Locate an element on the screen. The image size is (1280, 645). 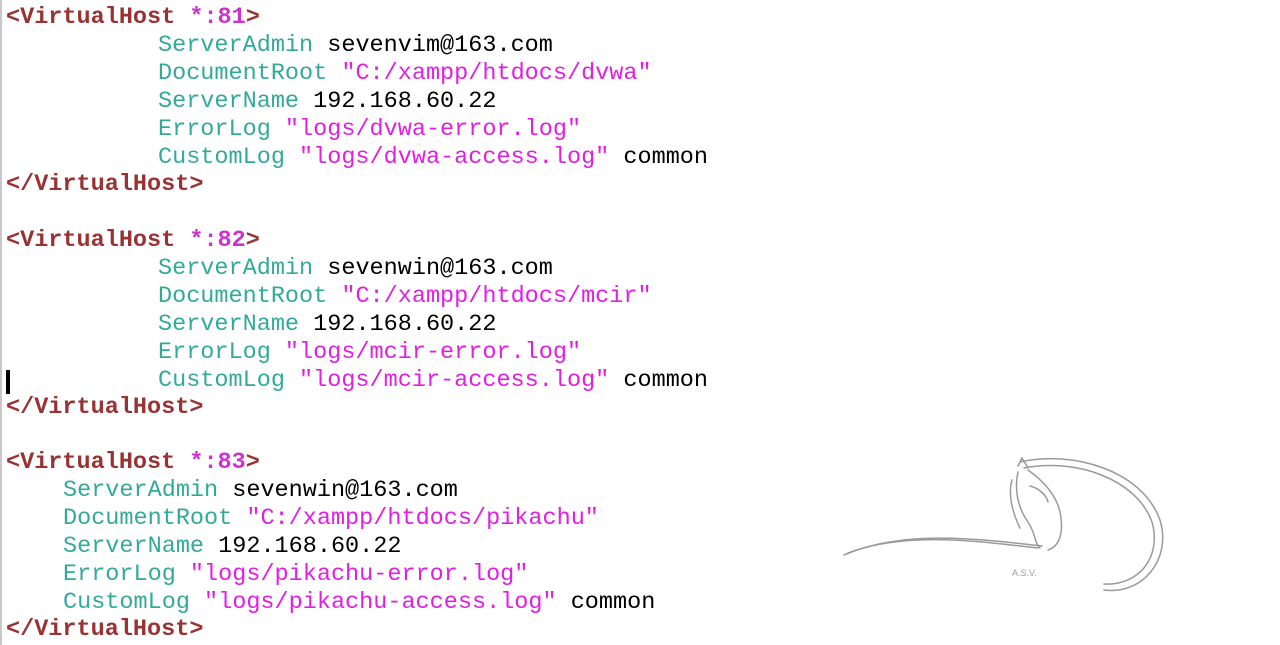
error-log-line: ErrorLog "logs/pikachu-error.log" is located at coordinates (267, 575).